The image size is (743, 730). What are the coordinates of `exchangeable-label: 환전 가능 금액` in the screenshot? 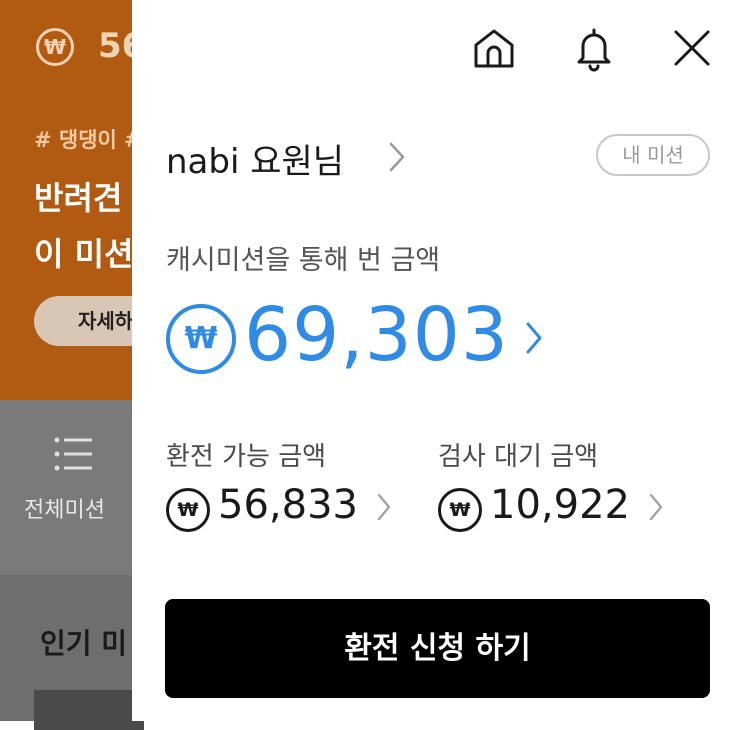 It's located at (246, 457).